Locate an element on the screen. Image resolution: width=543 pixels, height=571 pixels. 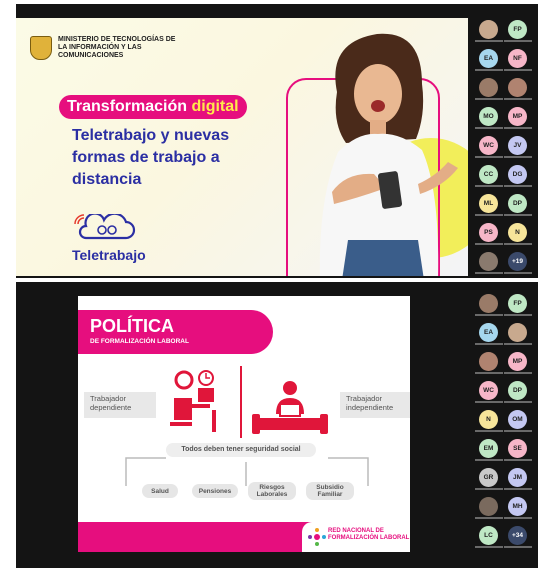
participant-avatar: EA is located at coordinates (488, 332).